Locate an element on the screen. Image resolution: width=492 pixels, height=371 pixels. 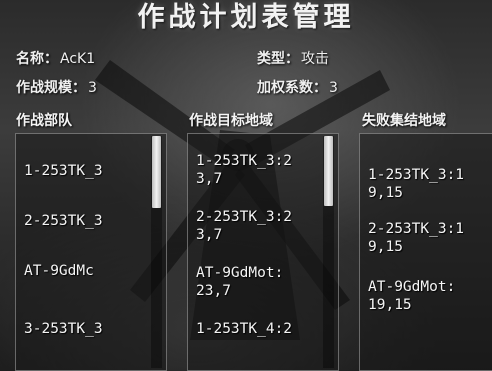
plan-type-label: 类型： is located at coordinates (278, 59).